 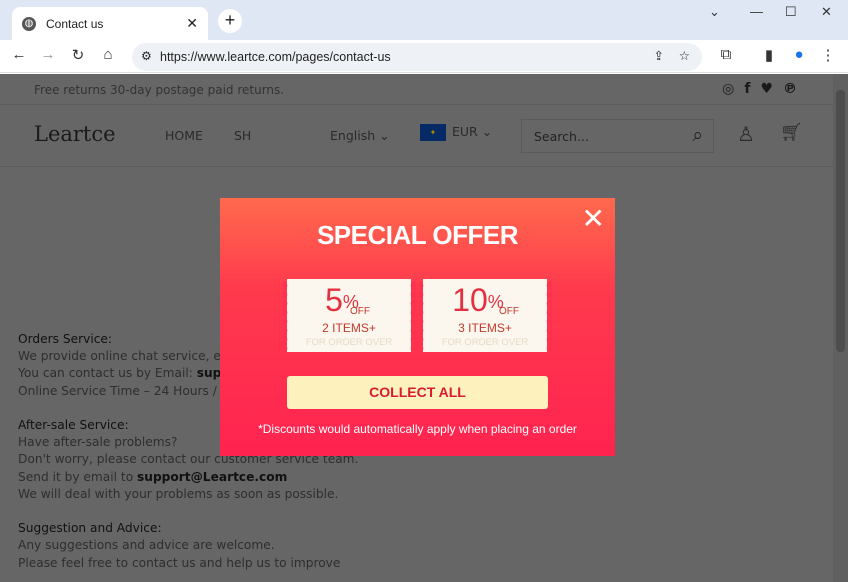 I want to click on side-panel-icon: ▮, so click(x=769, y=55).